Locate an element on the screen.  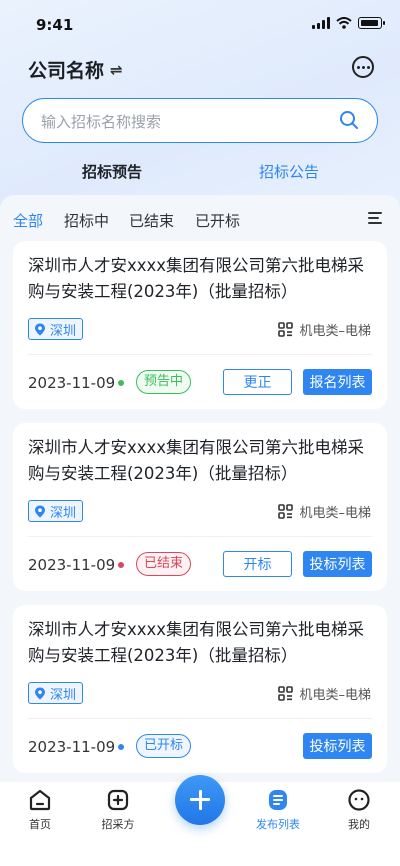
tab-publish-list: 发布列表 is located at coordinates (278, 810).